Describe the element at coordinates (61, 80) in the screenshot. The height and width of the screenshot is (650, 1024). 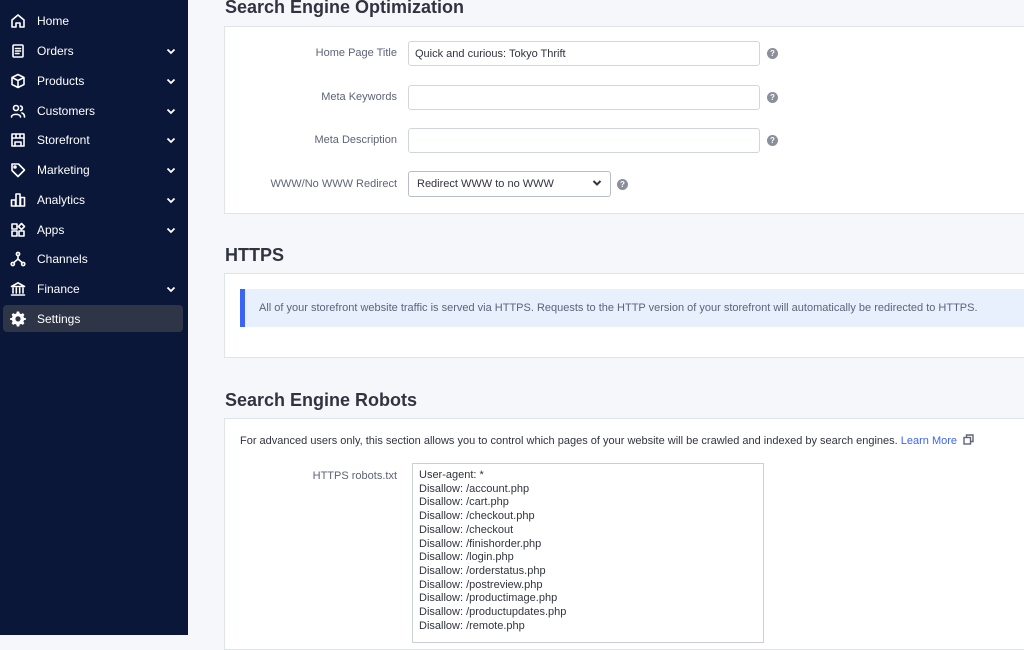
I see `sidebar-item-label: Products` at that location.